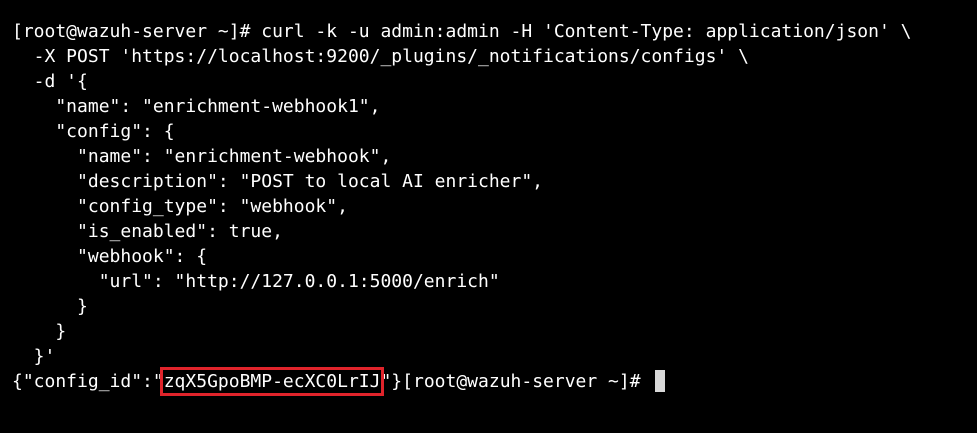  I want to click on terminal-line-config-close: }, so click(39, 331).